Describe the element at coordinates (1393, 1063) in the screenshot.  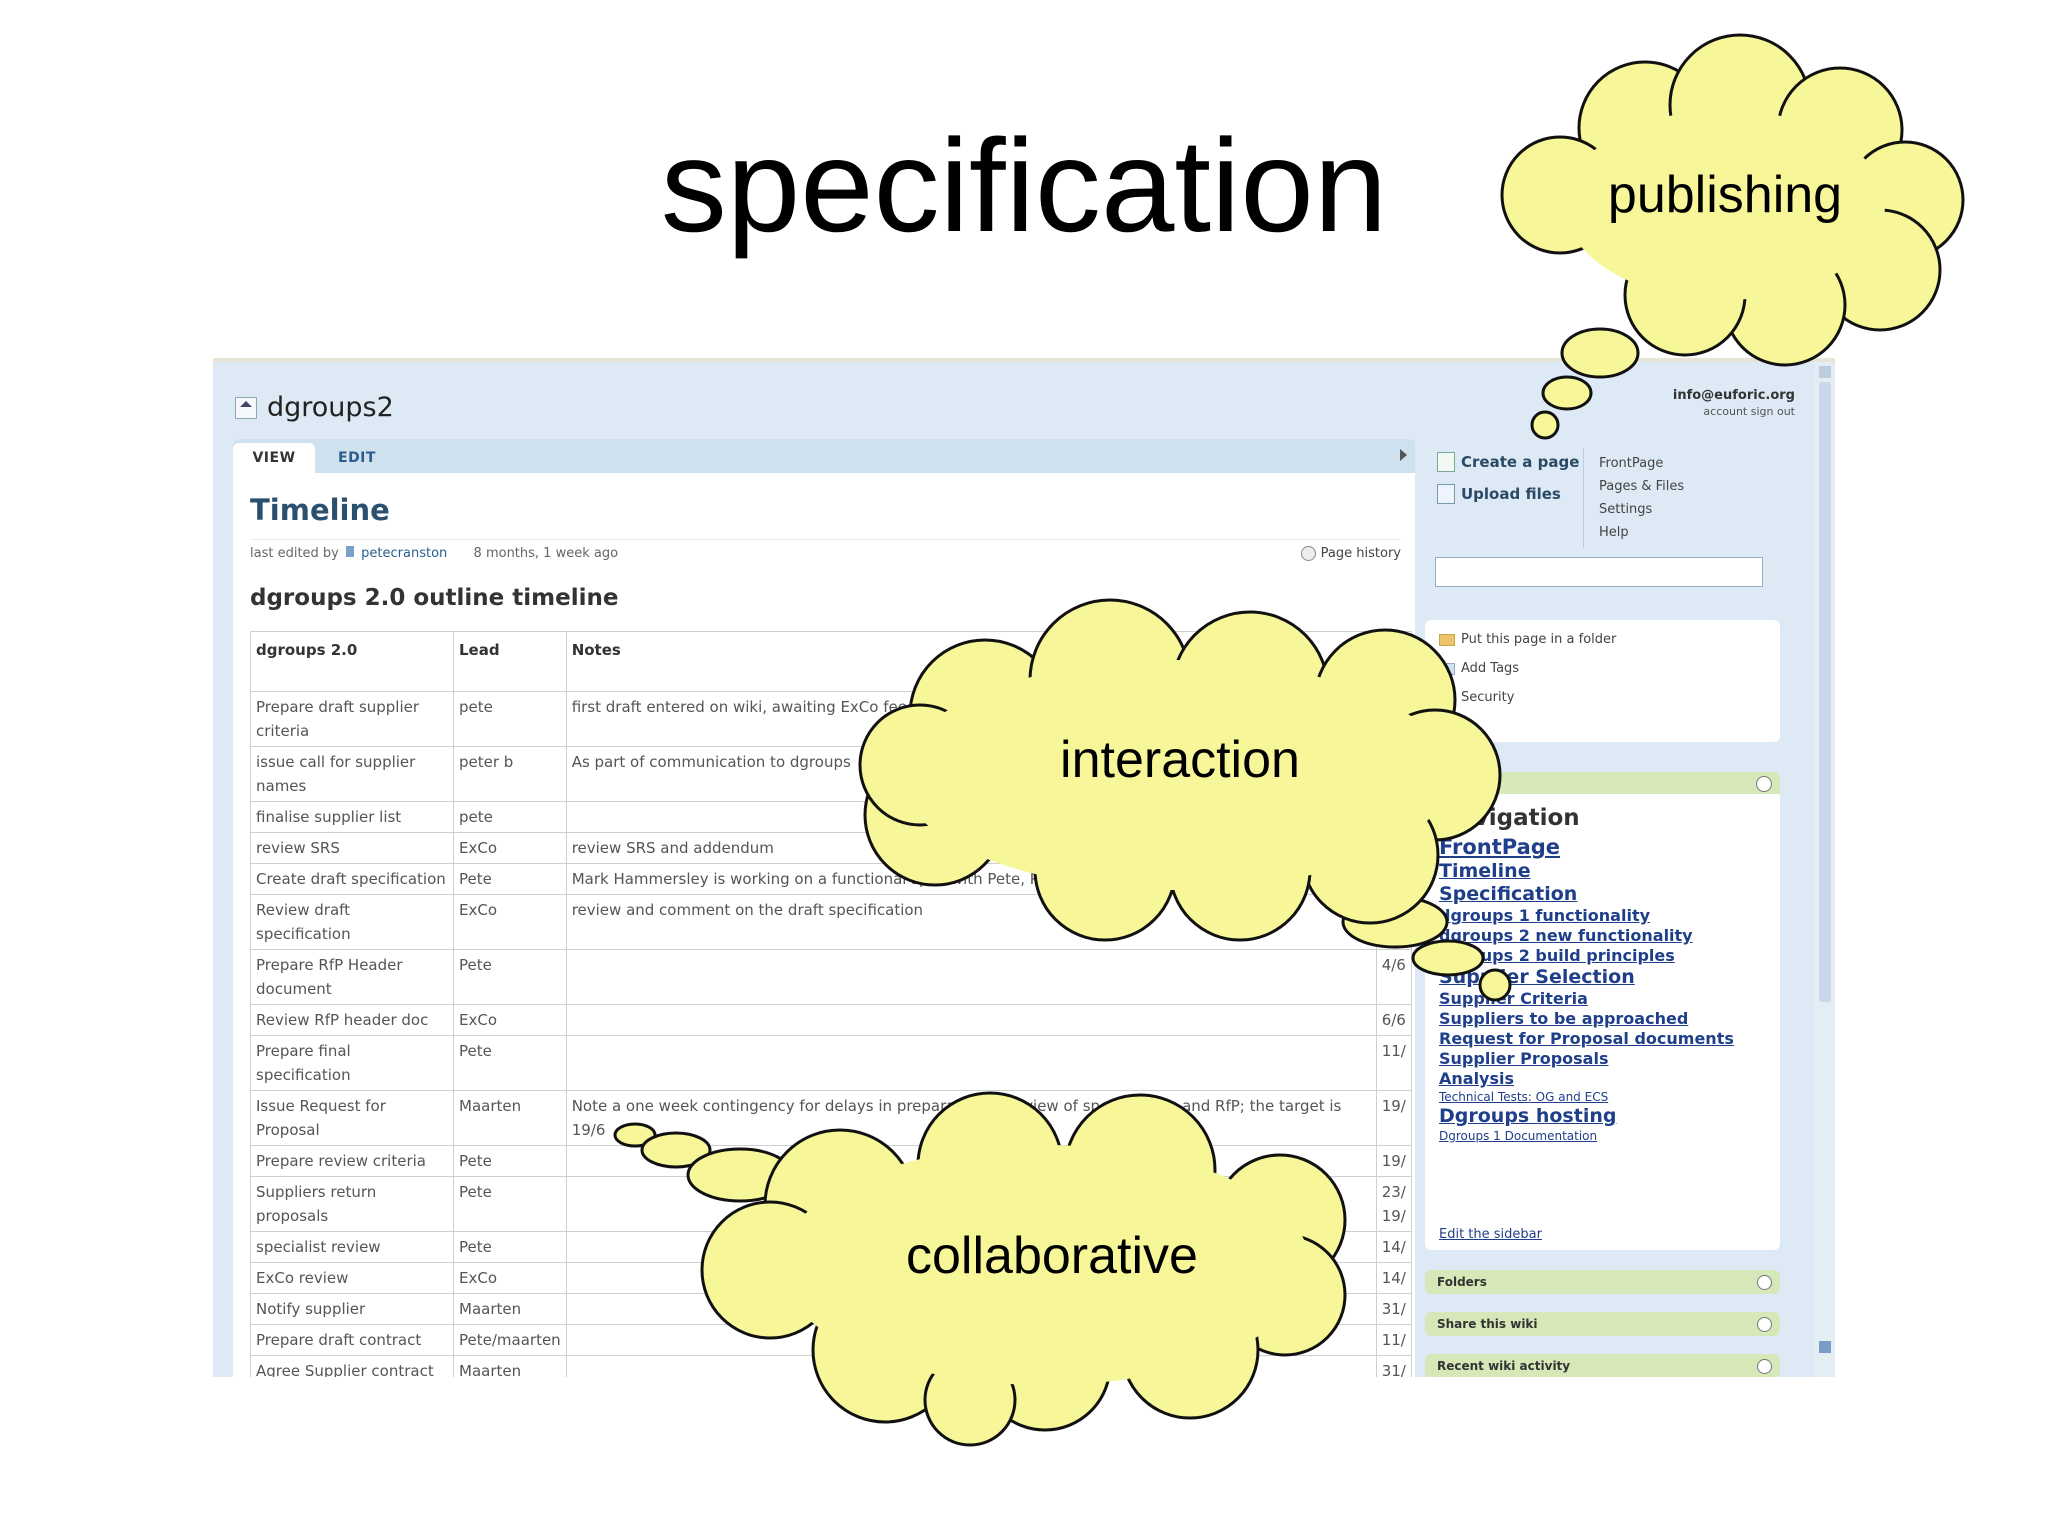
I see `cell-date: 11/` at that location.